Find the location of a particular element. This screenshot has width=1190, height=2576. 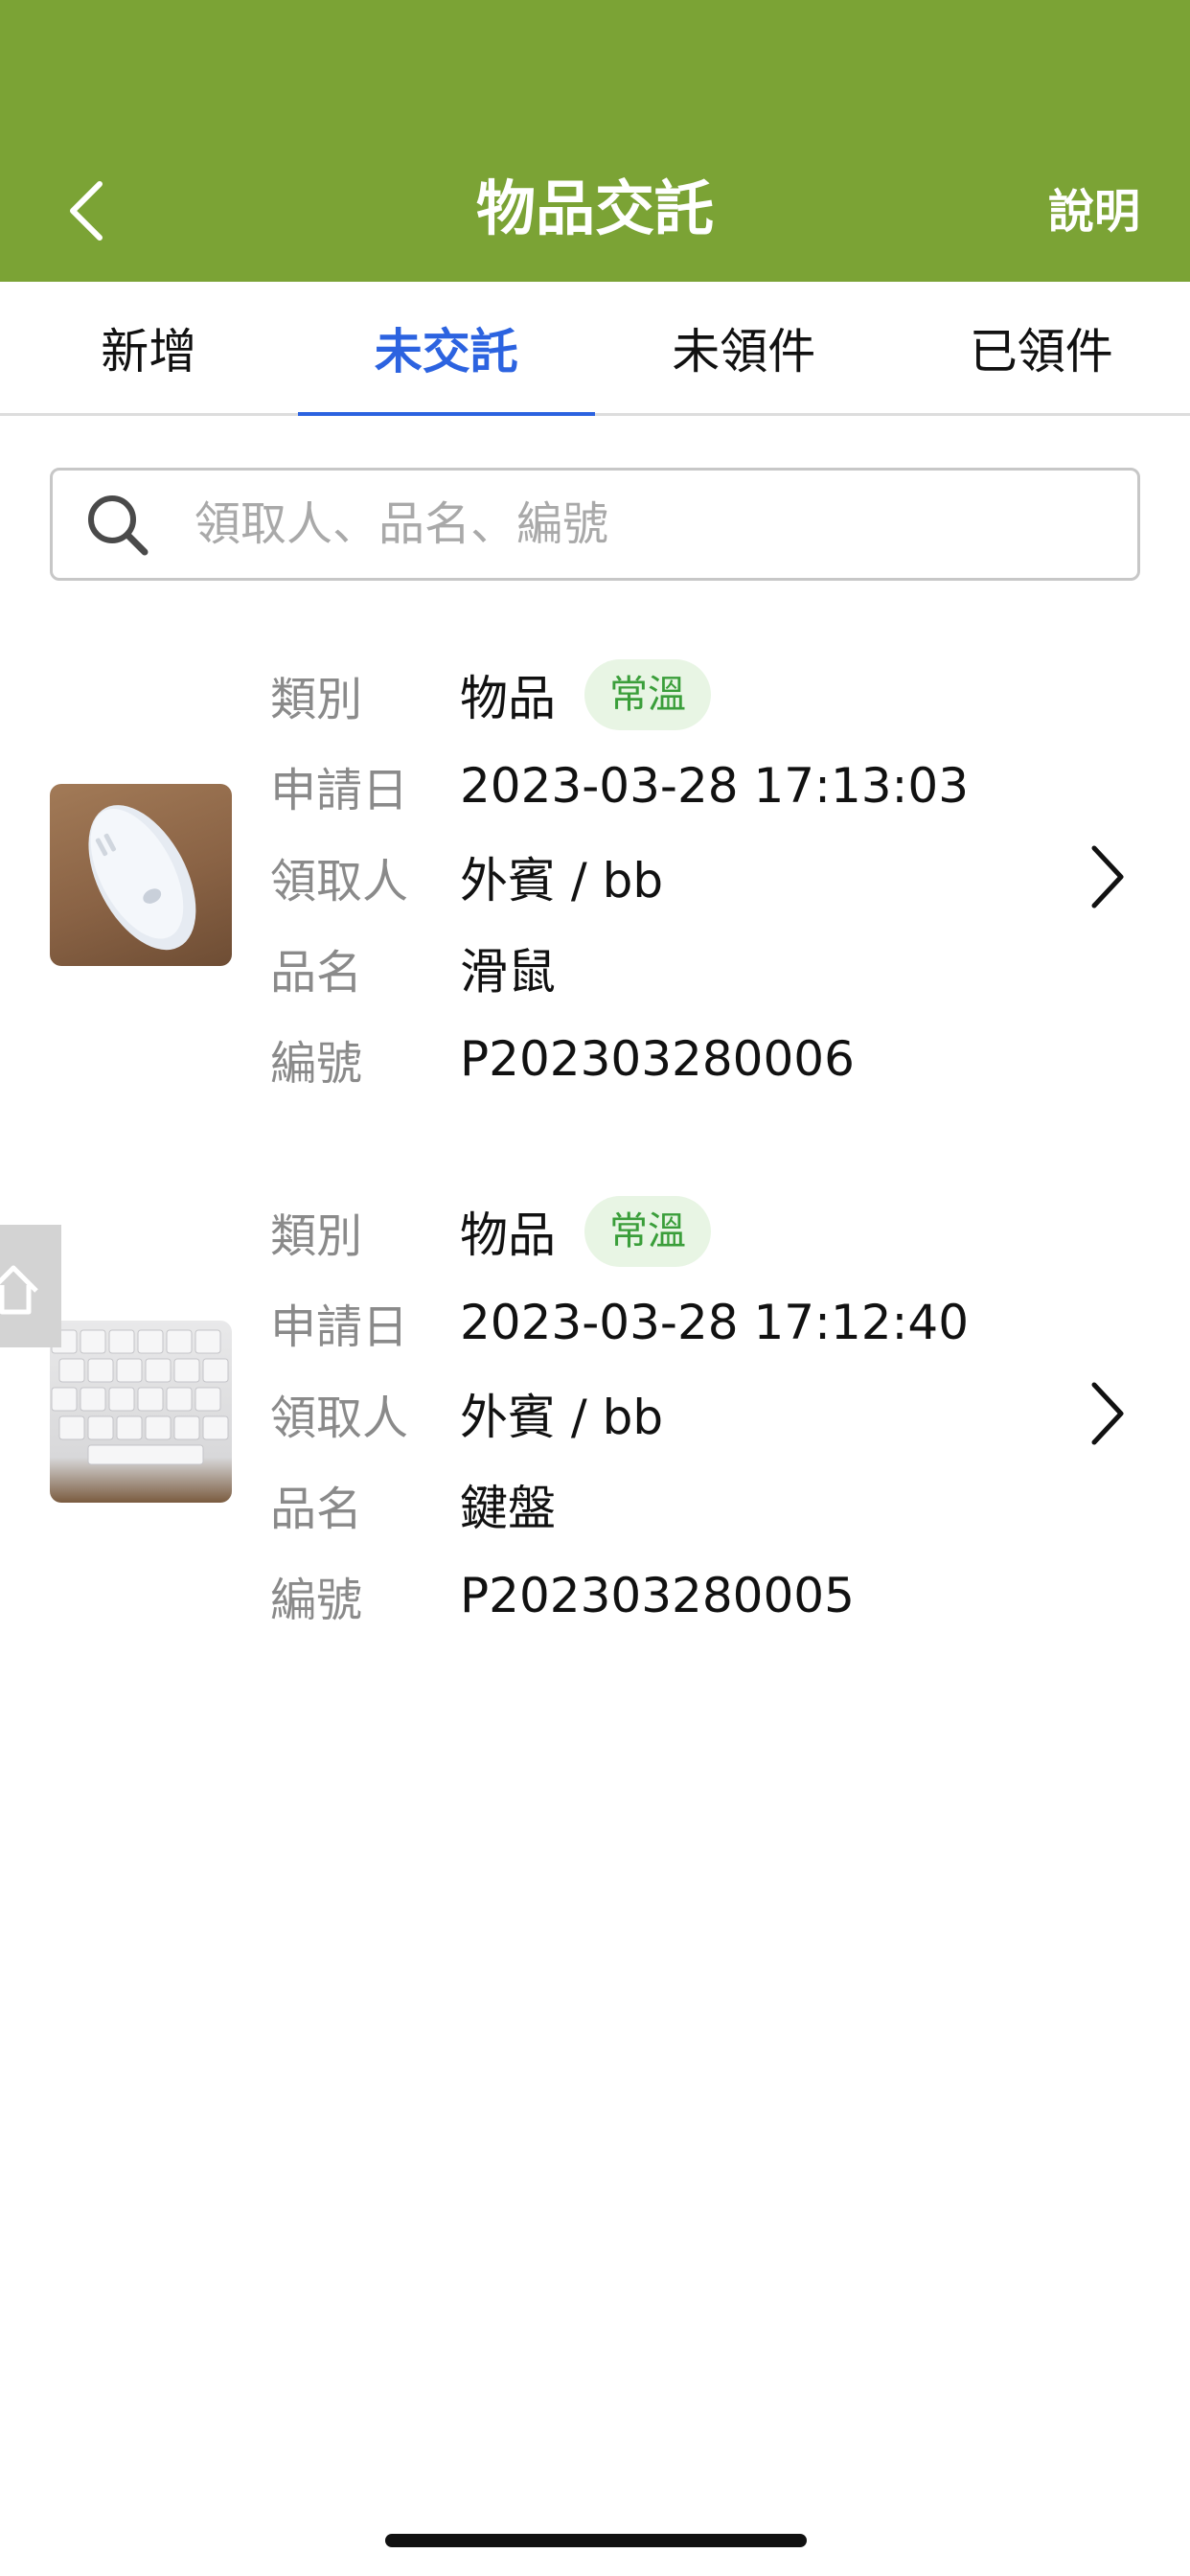

search-box is located at coordinates (595, 525).